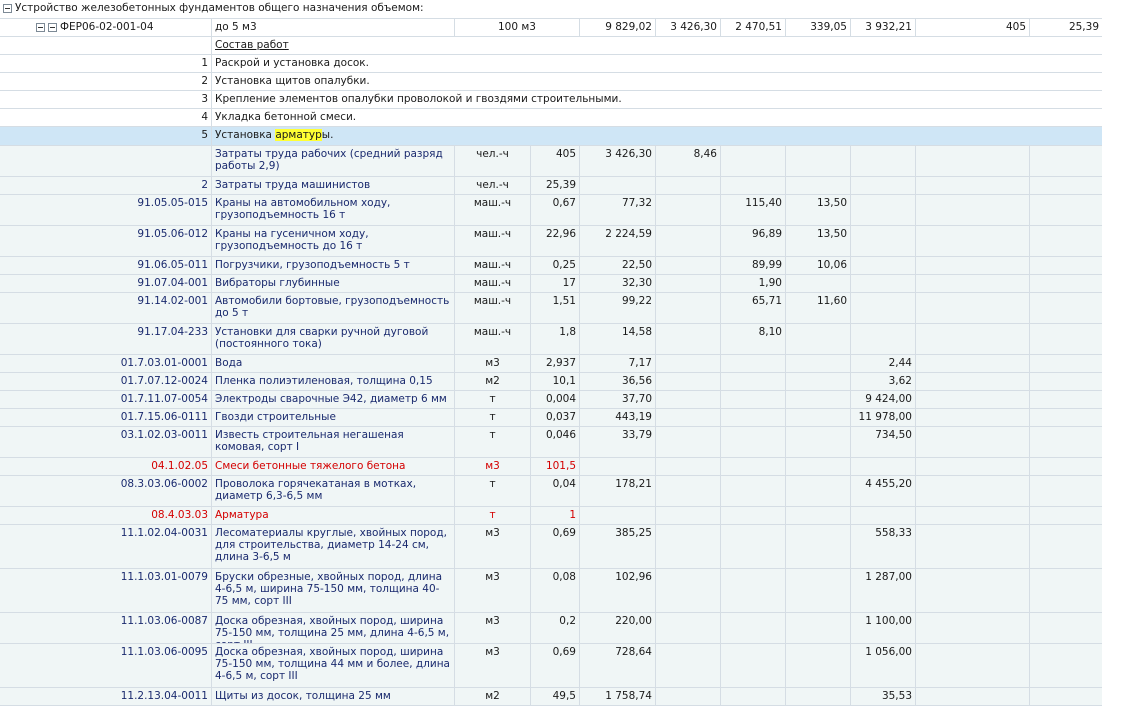 This screenshot has width=1123, height=709. What do you see at coordinates (883, 696) in the screenshot?
I see `resource-price-material: 35,53` at bounding box center [883, 696].